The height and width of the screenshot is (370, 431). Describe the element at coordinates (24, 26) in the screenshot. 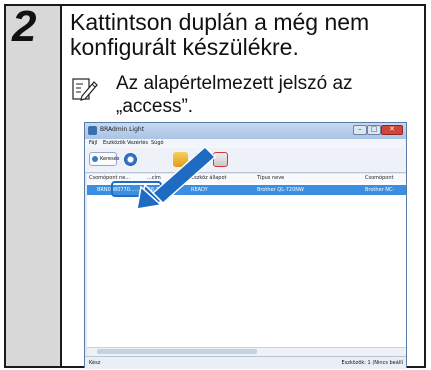

I see `step-number: 2` at that location.